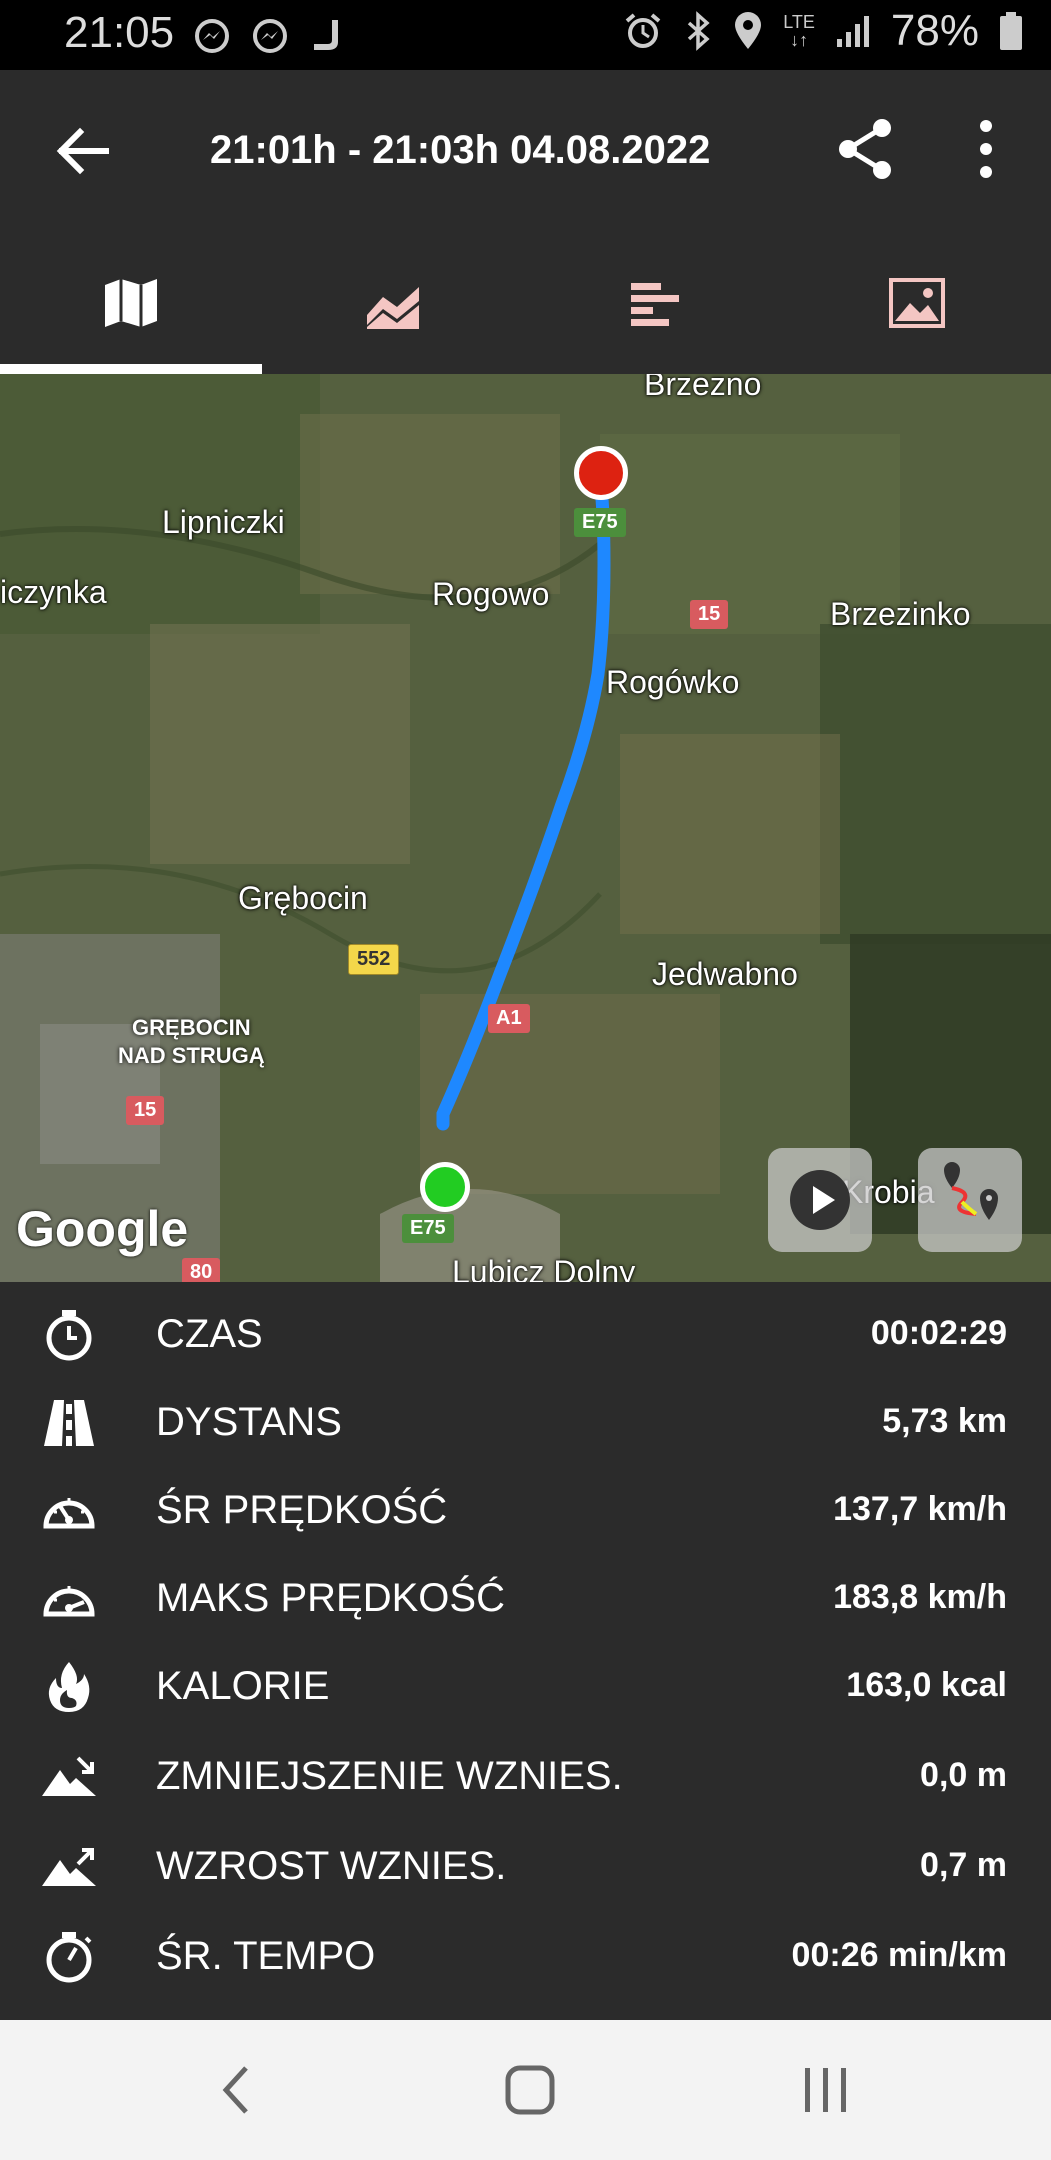 The width and height of the screenshot is (1051, 2160). What do you see at coordinates (191, 1041) in the screenshot?
I see `map-label-grebocin-nad-struga: GRĘBOCIN NAD STRUGĄ` at bounding box center [191, 1041].